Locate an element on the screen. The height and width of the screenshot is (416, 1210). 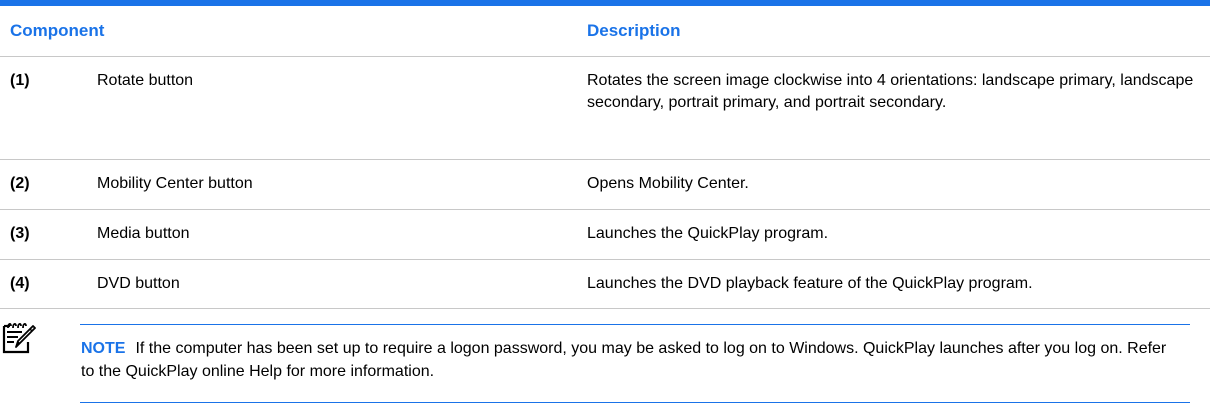
table-header-row: Component Description is located at coordinates (605, 31).